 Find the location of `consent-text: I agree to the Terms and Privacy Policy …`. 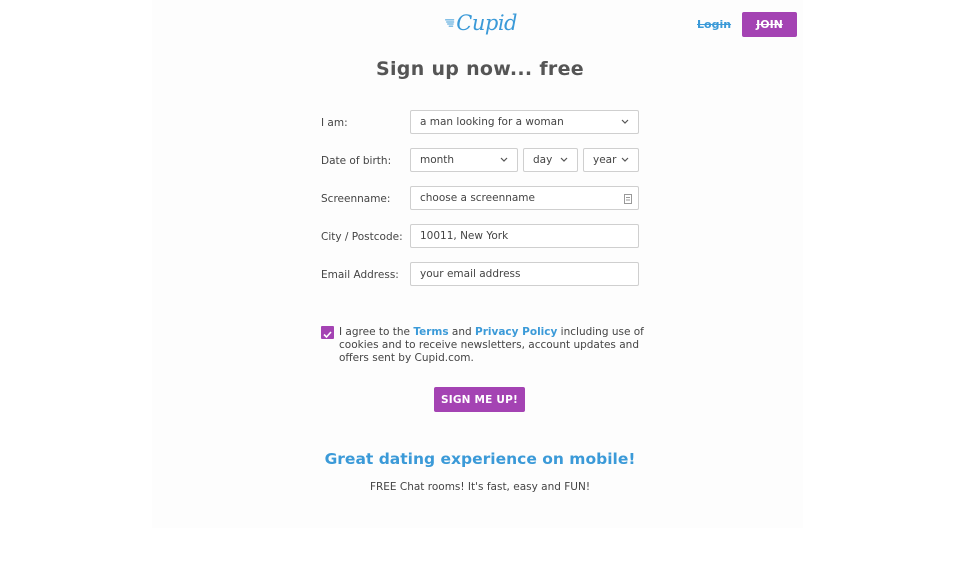

consent-text: I agree to the Terms and Privacy Policy … is located at coordinates (491, 345).